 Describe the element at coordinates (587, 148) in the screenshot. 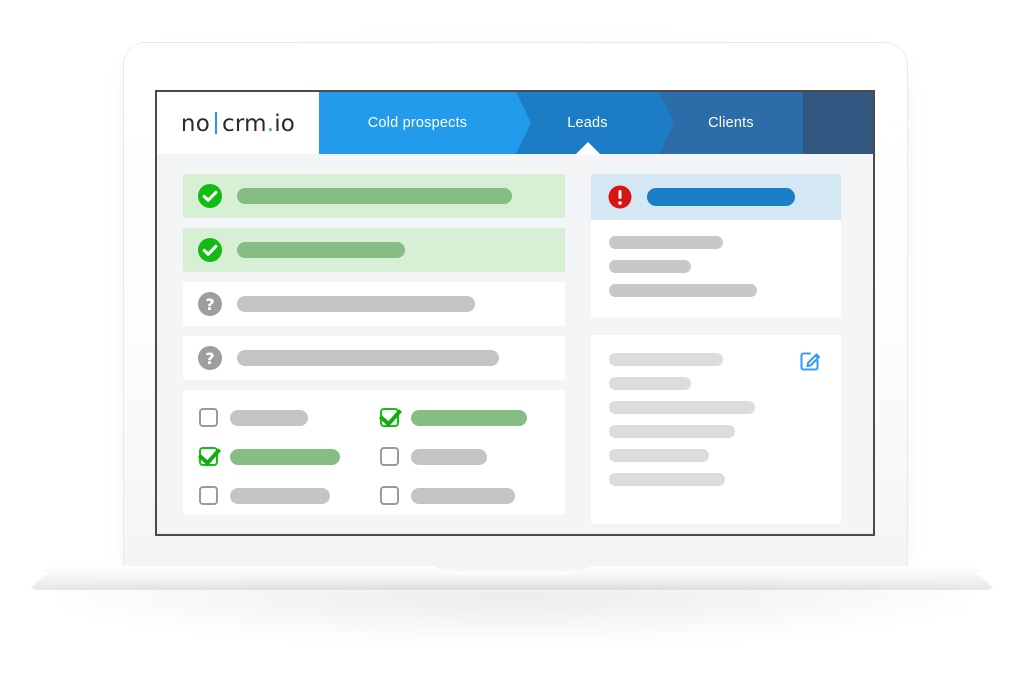

I see `active-stage-pointer-icon` at that location.